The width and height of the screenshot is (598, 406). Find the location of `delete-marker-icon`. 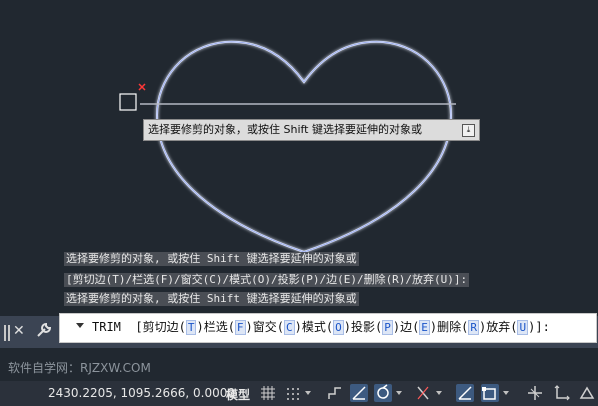

delete-marker-icon is located at coordinates (142, 87).